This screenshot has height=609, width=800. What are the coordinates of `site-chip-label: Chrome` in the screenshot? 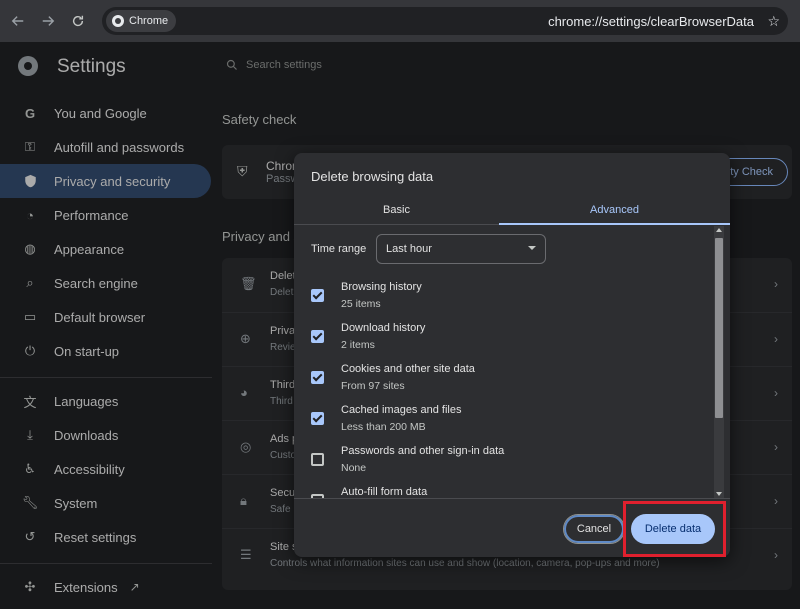 It's located at (149, 21).